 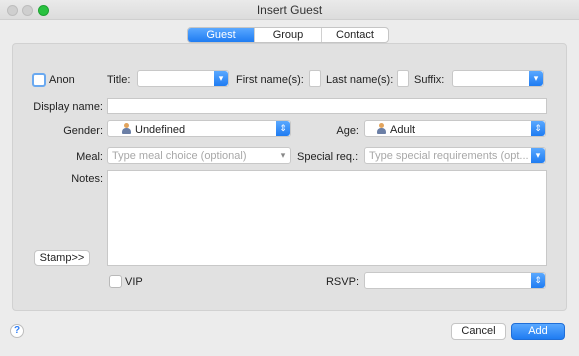 I want to click on special-req-combobox: Type special requirements (opt... ▾, so click(x=455, y=155).